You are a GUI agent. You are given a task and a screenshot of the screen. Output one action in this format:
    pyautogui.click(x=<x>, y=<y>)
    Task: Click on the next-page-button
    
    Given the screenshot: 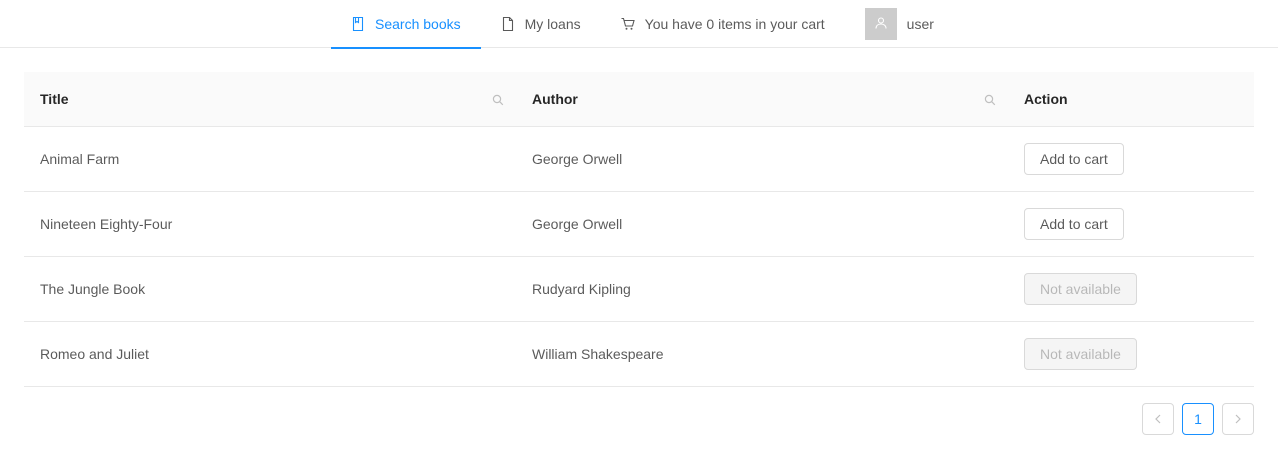 What is the action you would take?
    pyautogui.click(x=1238, y=419)
    